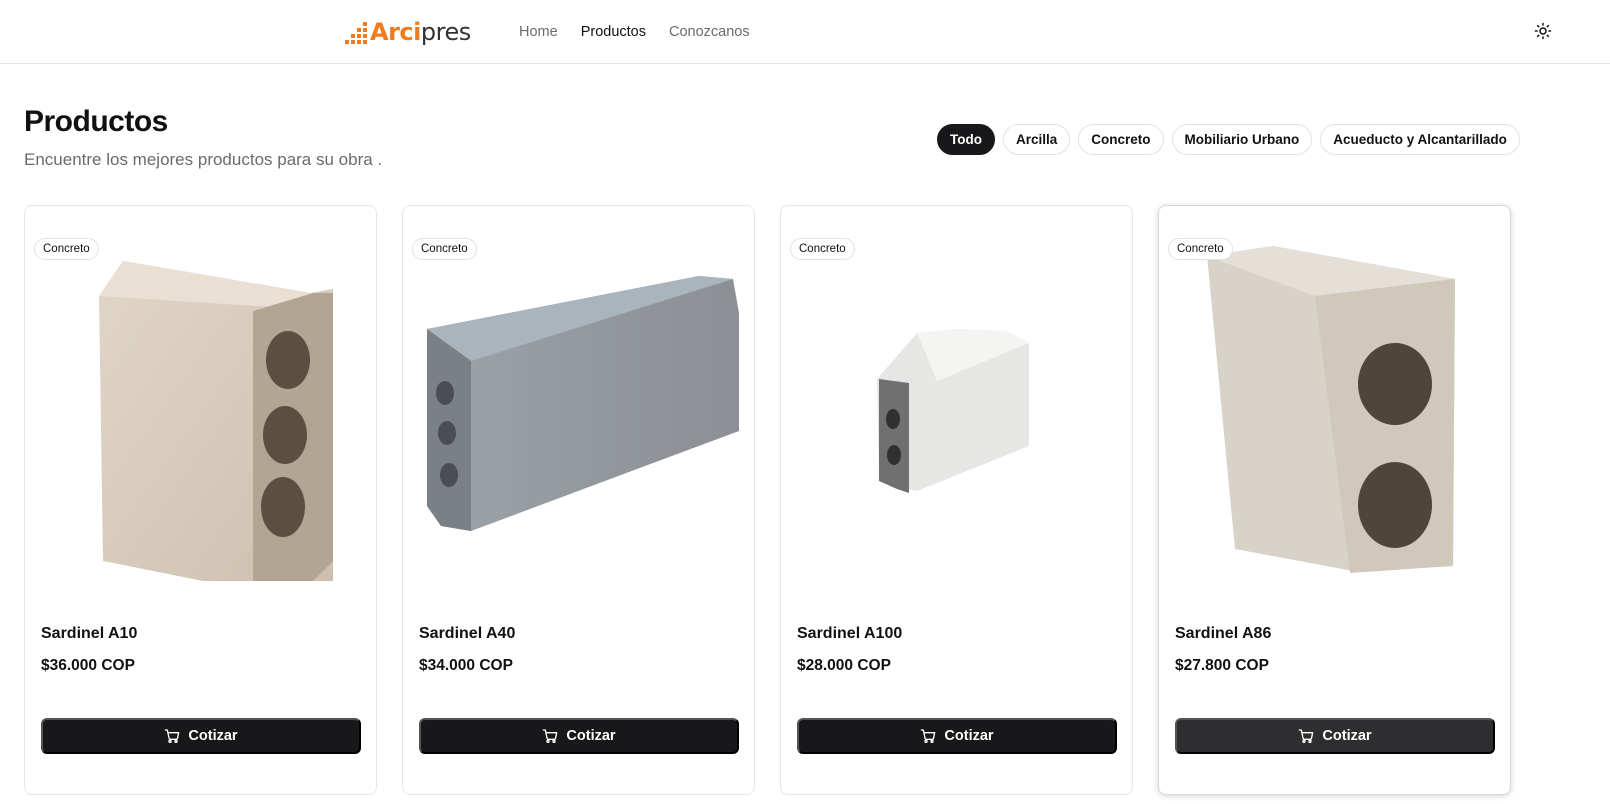 The width and height of the screenshot is (1610, 804). Describe the element at coordinates (89, 633) in the screenshot. I see `product-name: Sardinel A10` at that location.